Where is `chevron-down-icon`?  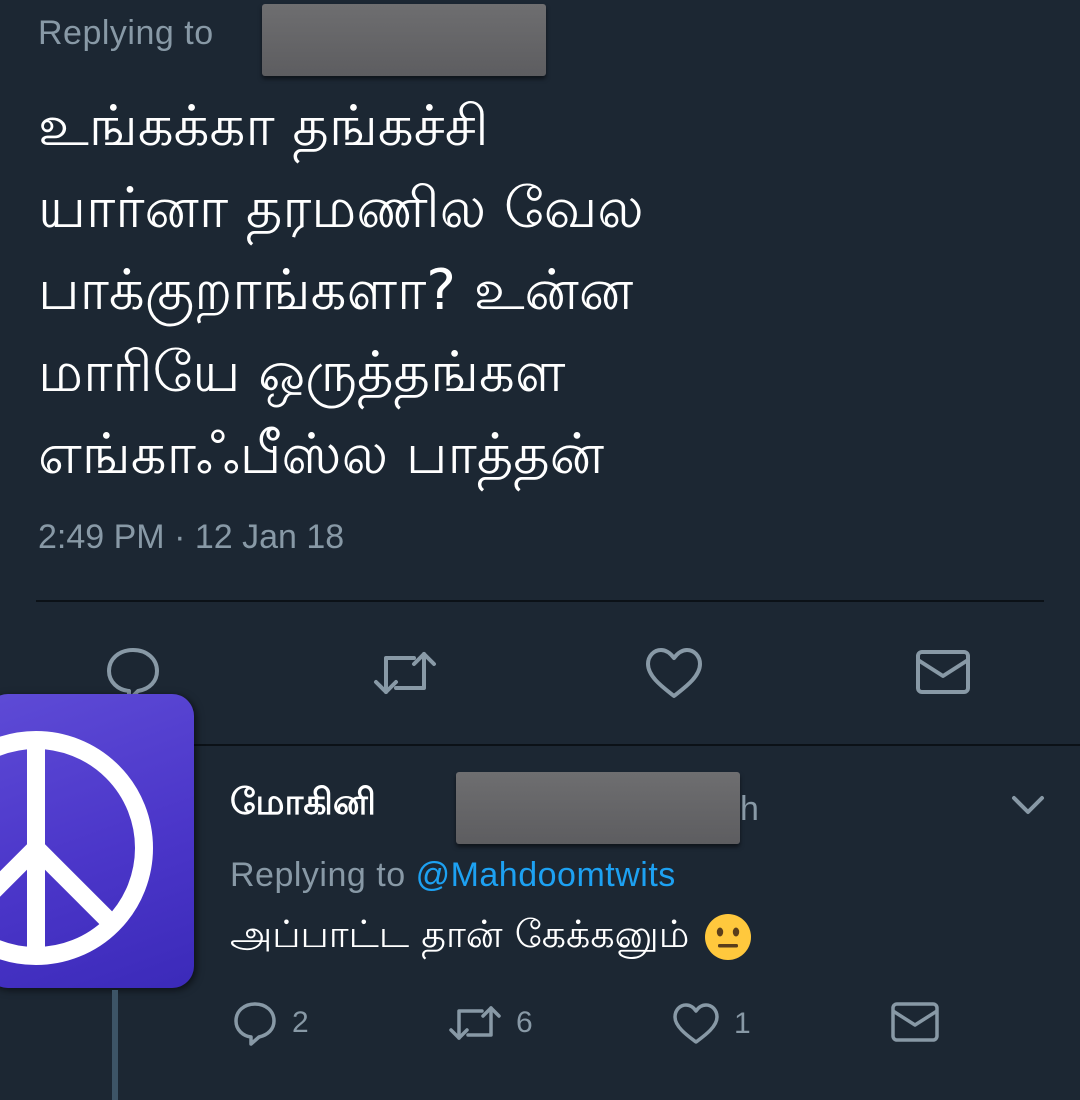
chevron-down-icon is located at coordinates (1028, 808).